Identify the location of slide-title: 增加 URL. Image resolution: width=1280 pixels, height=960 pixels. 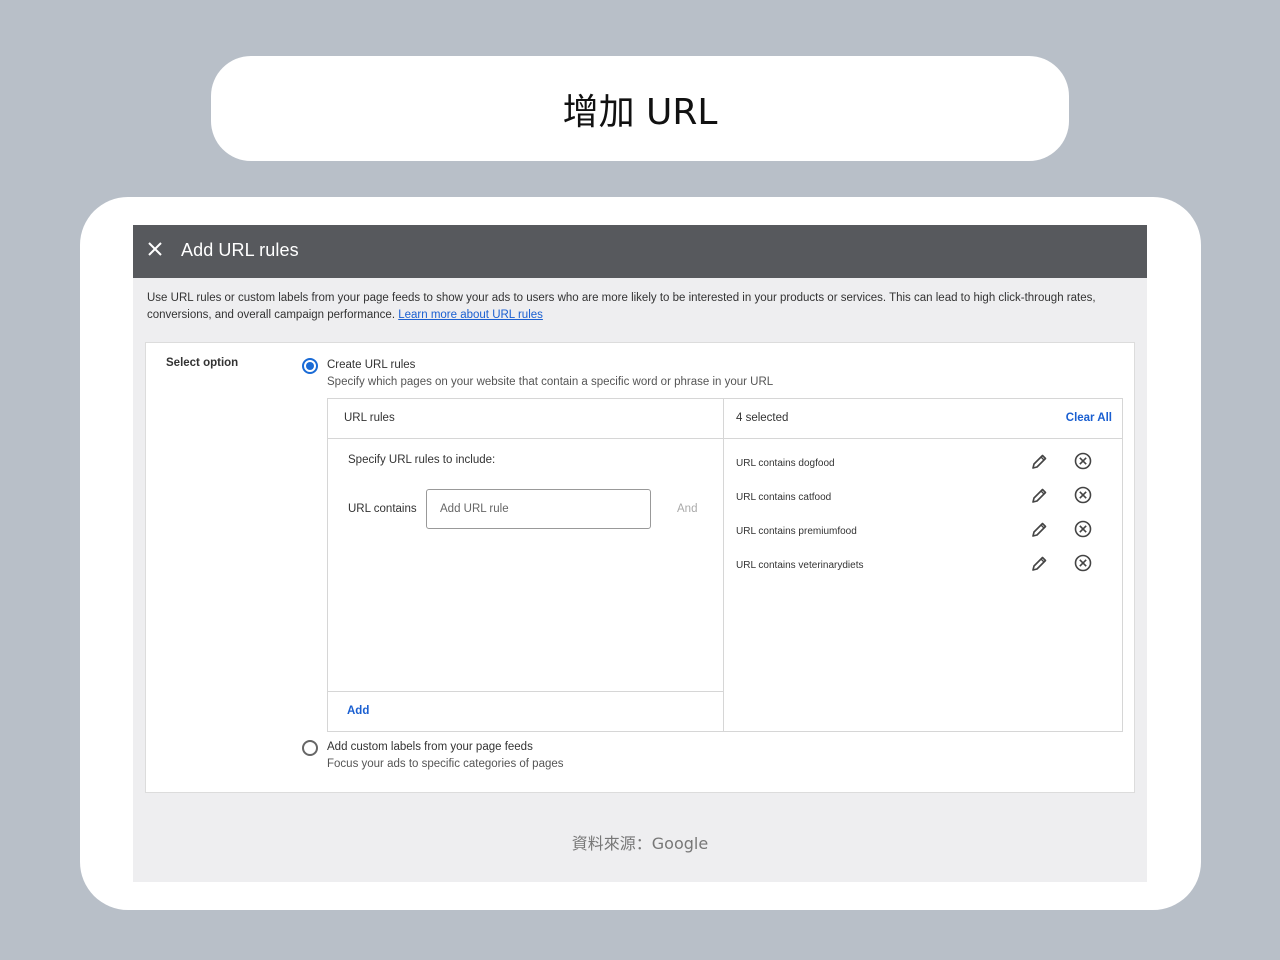
(640, 108).